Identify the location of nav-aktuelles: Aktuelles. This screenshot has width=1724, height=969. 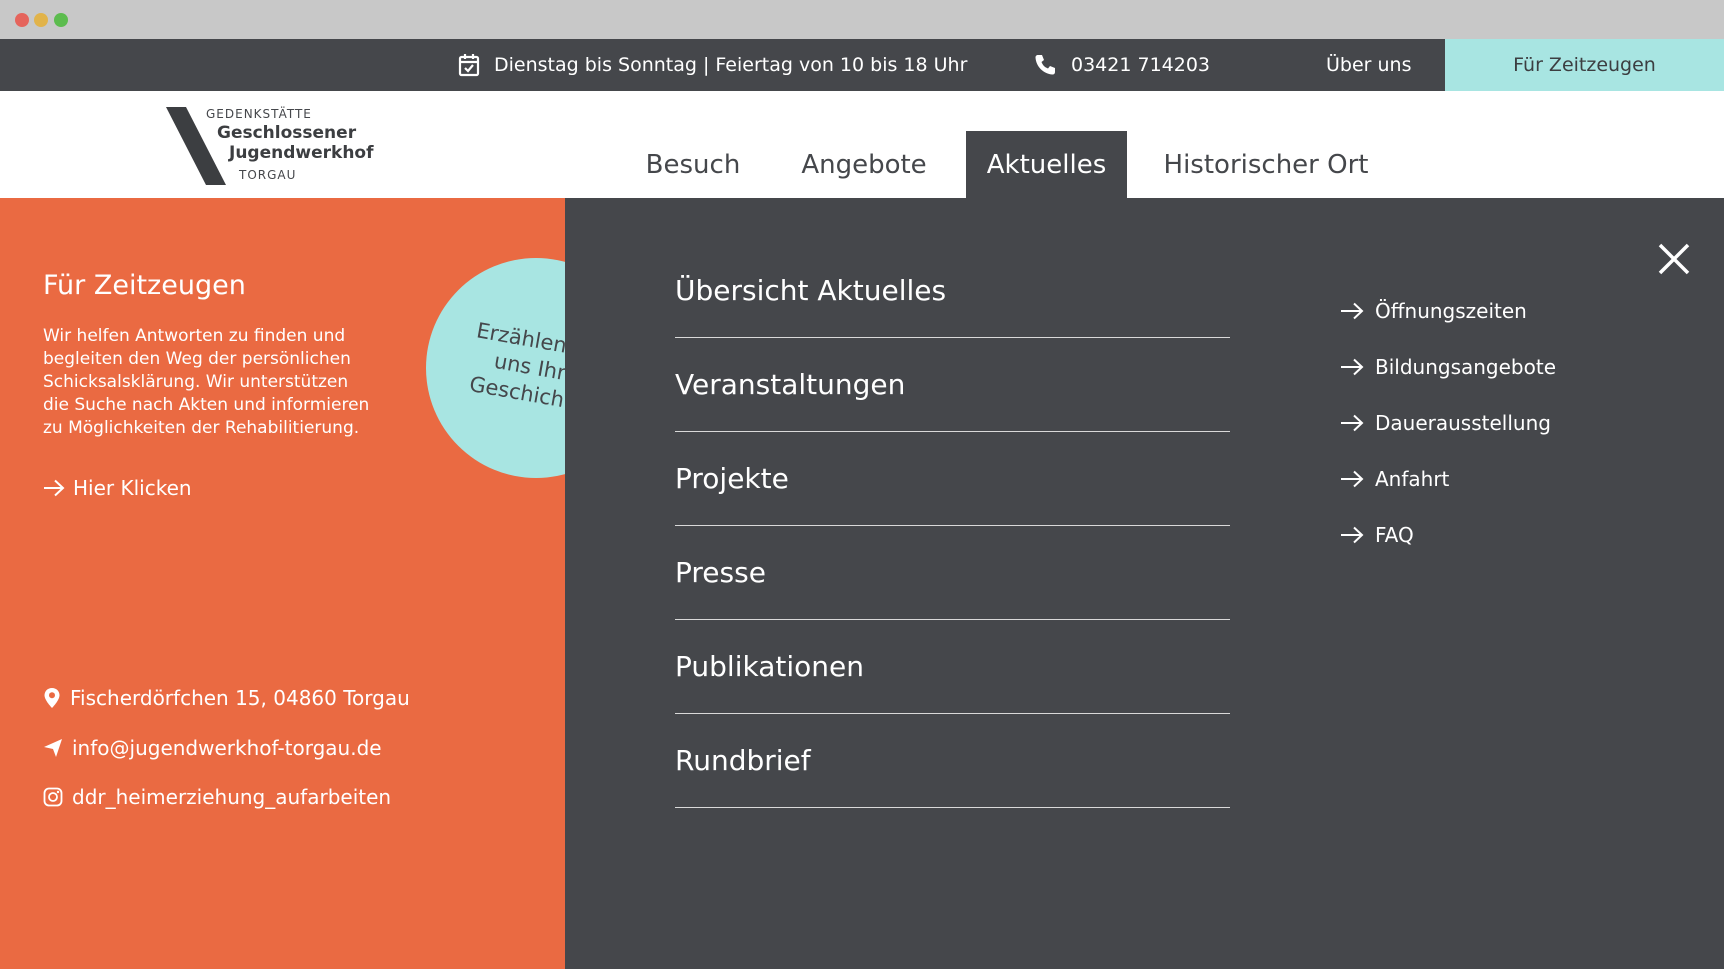
(1046, 164).